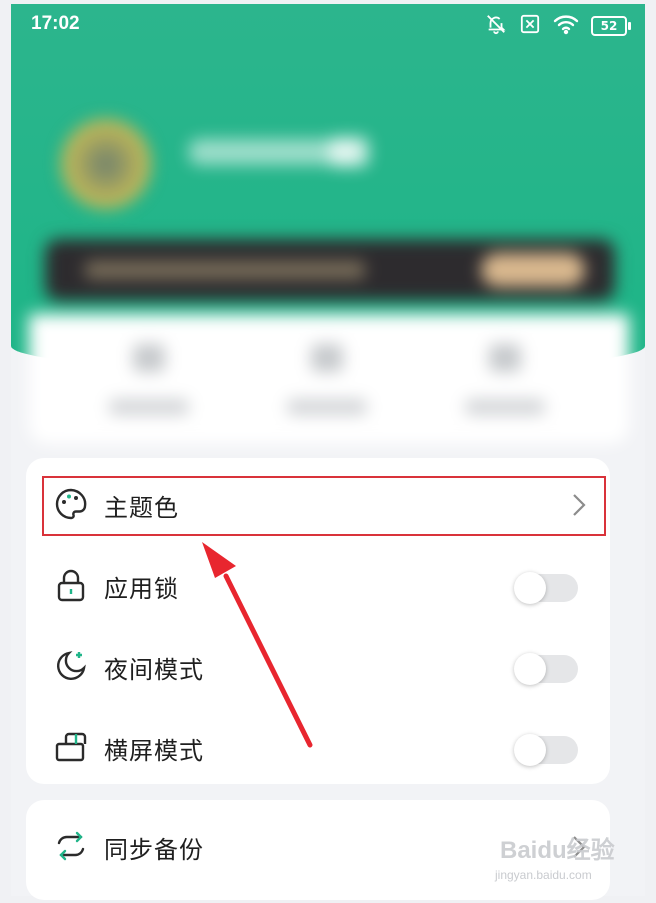 The width and height of the screenshot is (656, 903). I want to click on settings-row-label: 横屏模式, so click(154, 751).